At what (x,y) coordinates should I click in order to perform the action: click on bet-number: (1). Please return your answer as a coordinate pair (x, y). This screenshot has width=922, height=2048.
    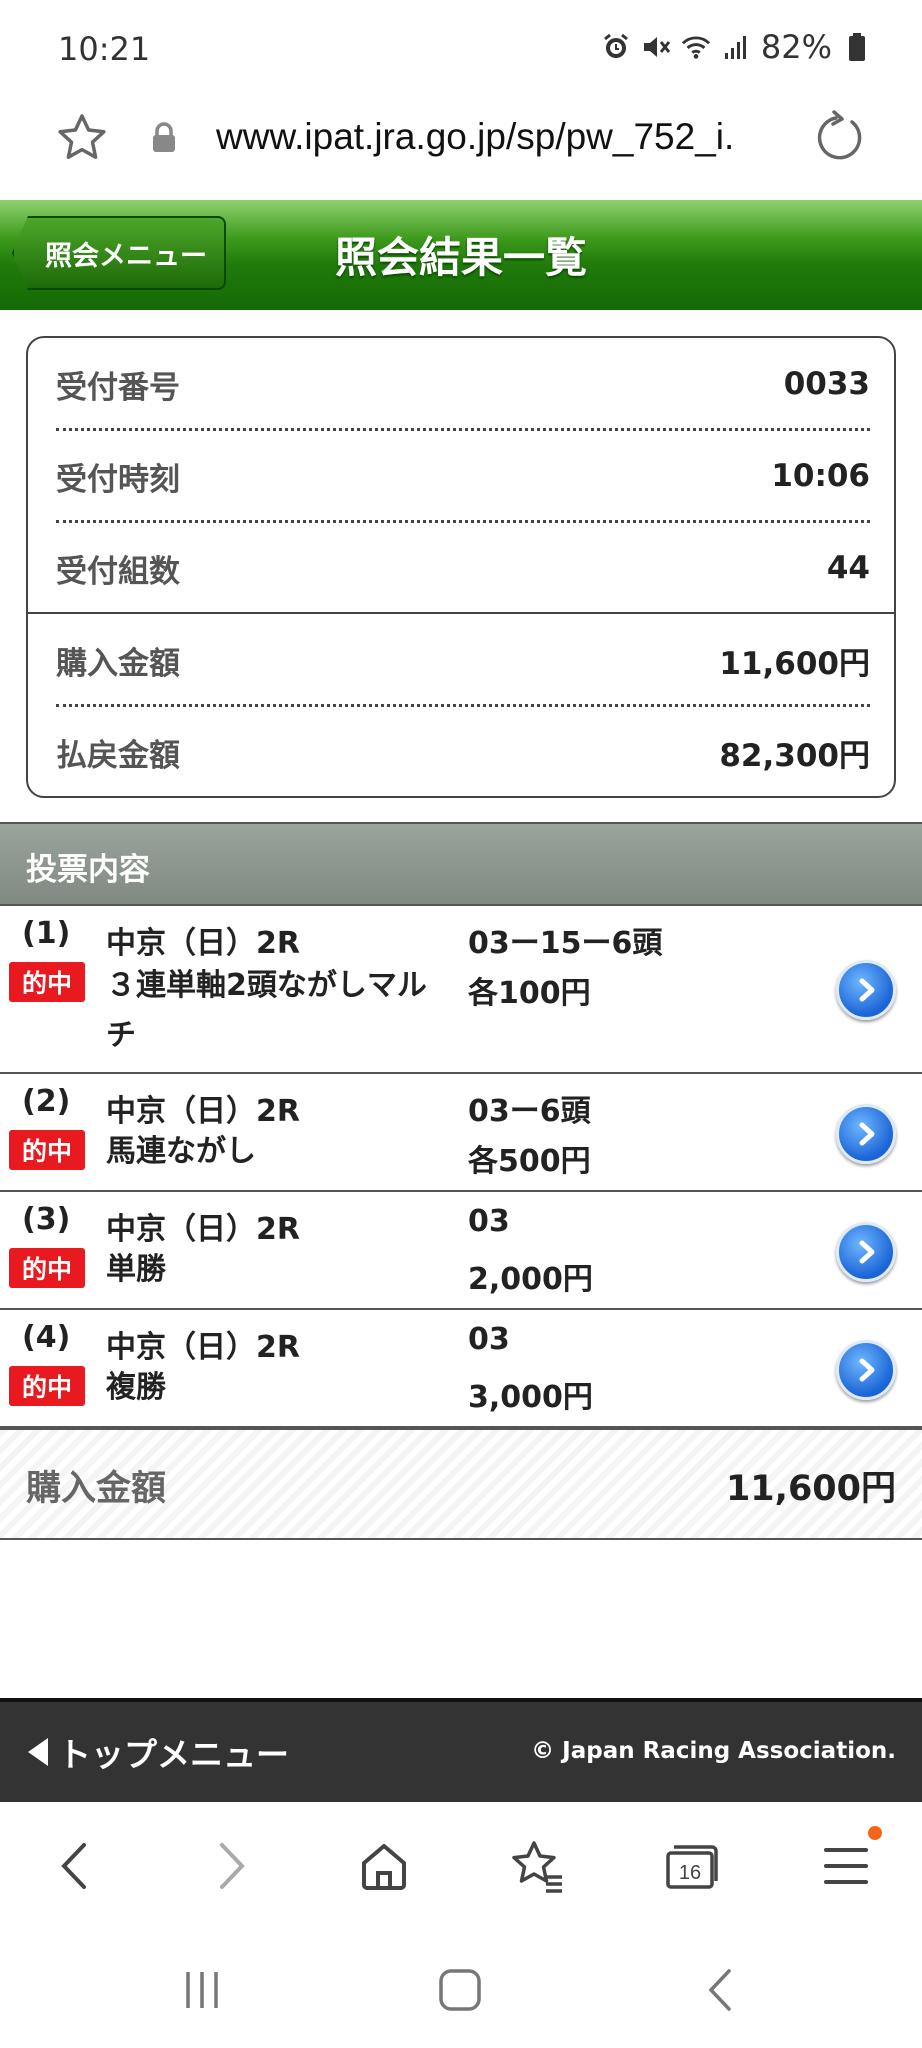
    Looking at the image, I should click on (46, 933).